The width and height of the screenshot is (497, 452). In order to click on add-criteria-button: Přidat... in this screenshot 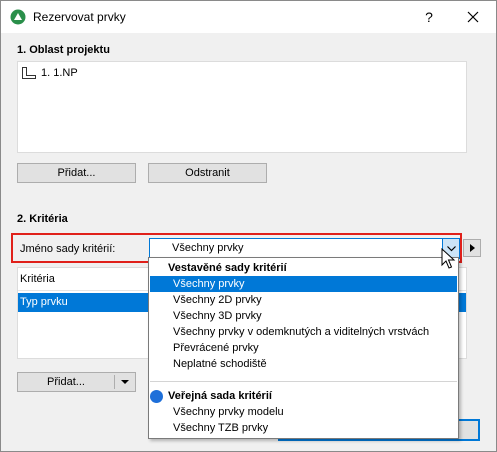, I will do `click(76, 382)`.